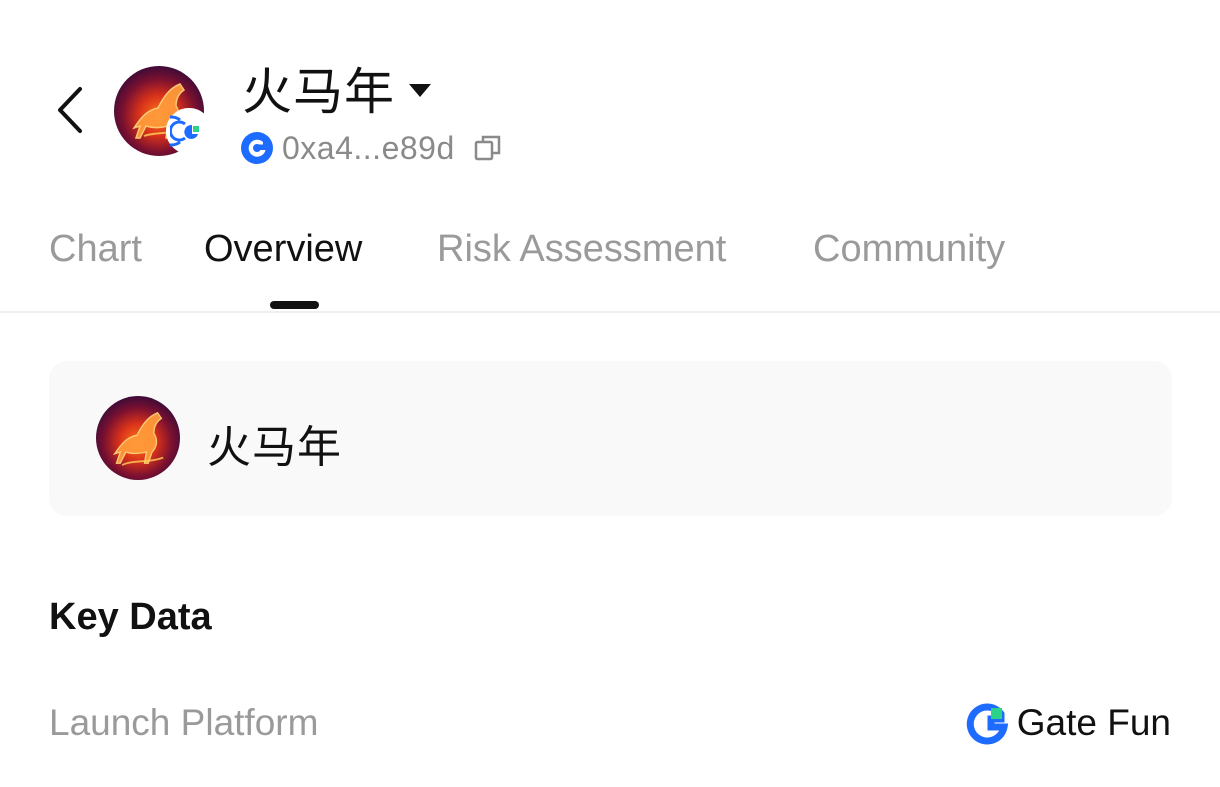 The width and height of the screenshot is (1220, 787). I want to click on token-title-row: 火马年, so click(336, 89).